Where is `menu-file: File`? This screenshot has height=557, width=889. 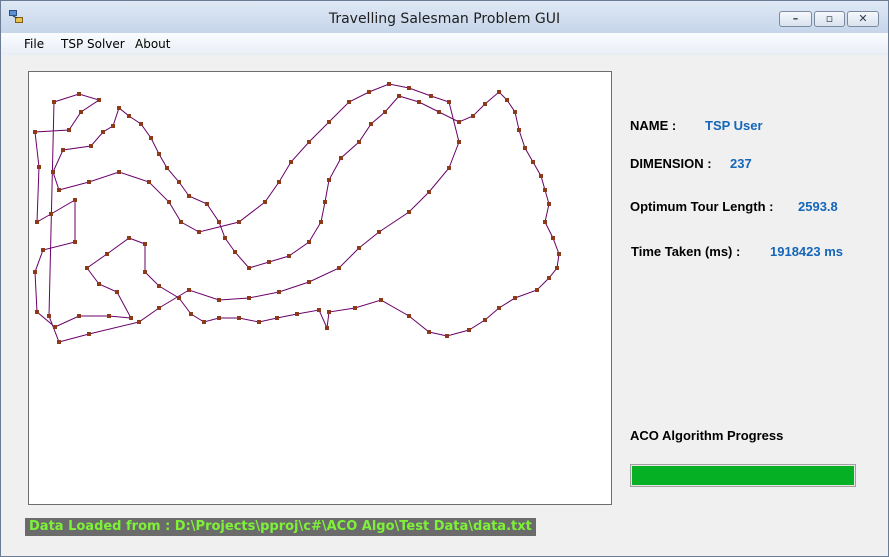 menu-file: File is located at coordinates (34, 44).